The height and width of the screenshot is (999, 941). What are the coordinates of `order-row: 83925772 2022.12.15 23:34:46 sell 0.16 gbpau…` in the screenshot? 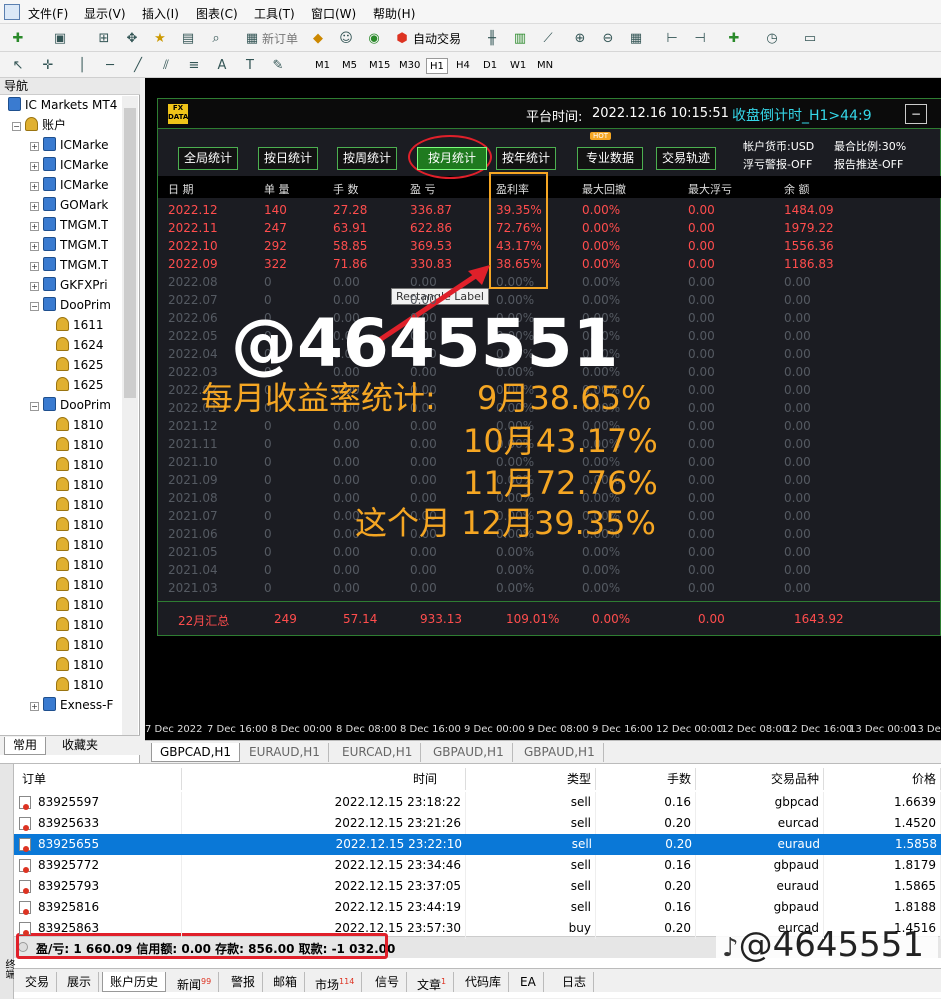 It's located at (477, 865).